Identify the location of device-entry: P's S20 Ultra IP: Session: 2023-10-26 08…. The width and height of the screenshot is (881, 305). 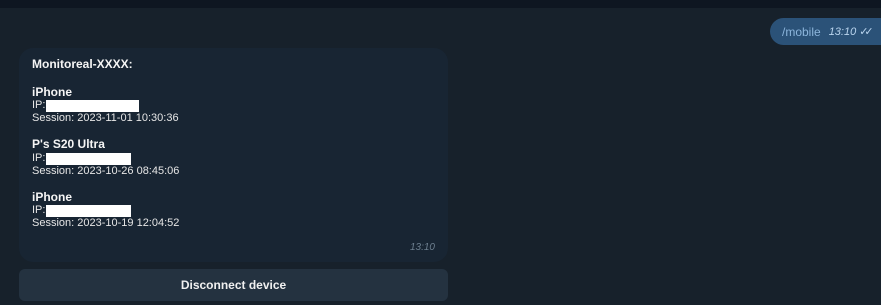
(233, 158).